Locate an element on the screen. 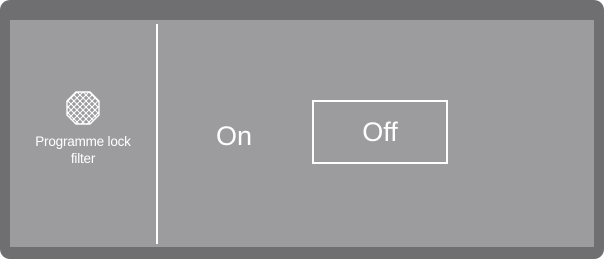 Image resolution: width=604 pixels, height=259 pixels. lock-filter-icon is located at coordinates (83, 107).